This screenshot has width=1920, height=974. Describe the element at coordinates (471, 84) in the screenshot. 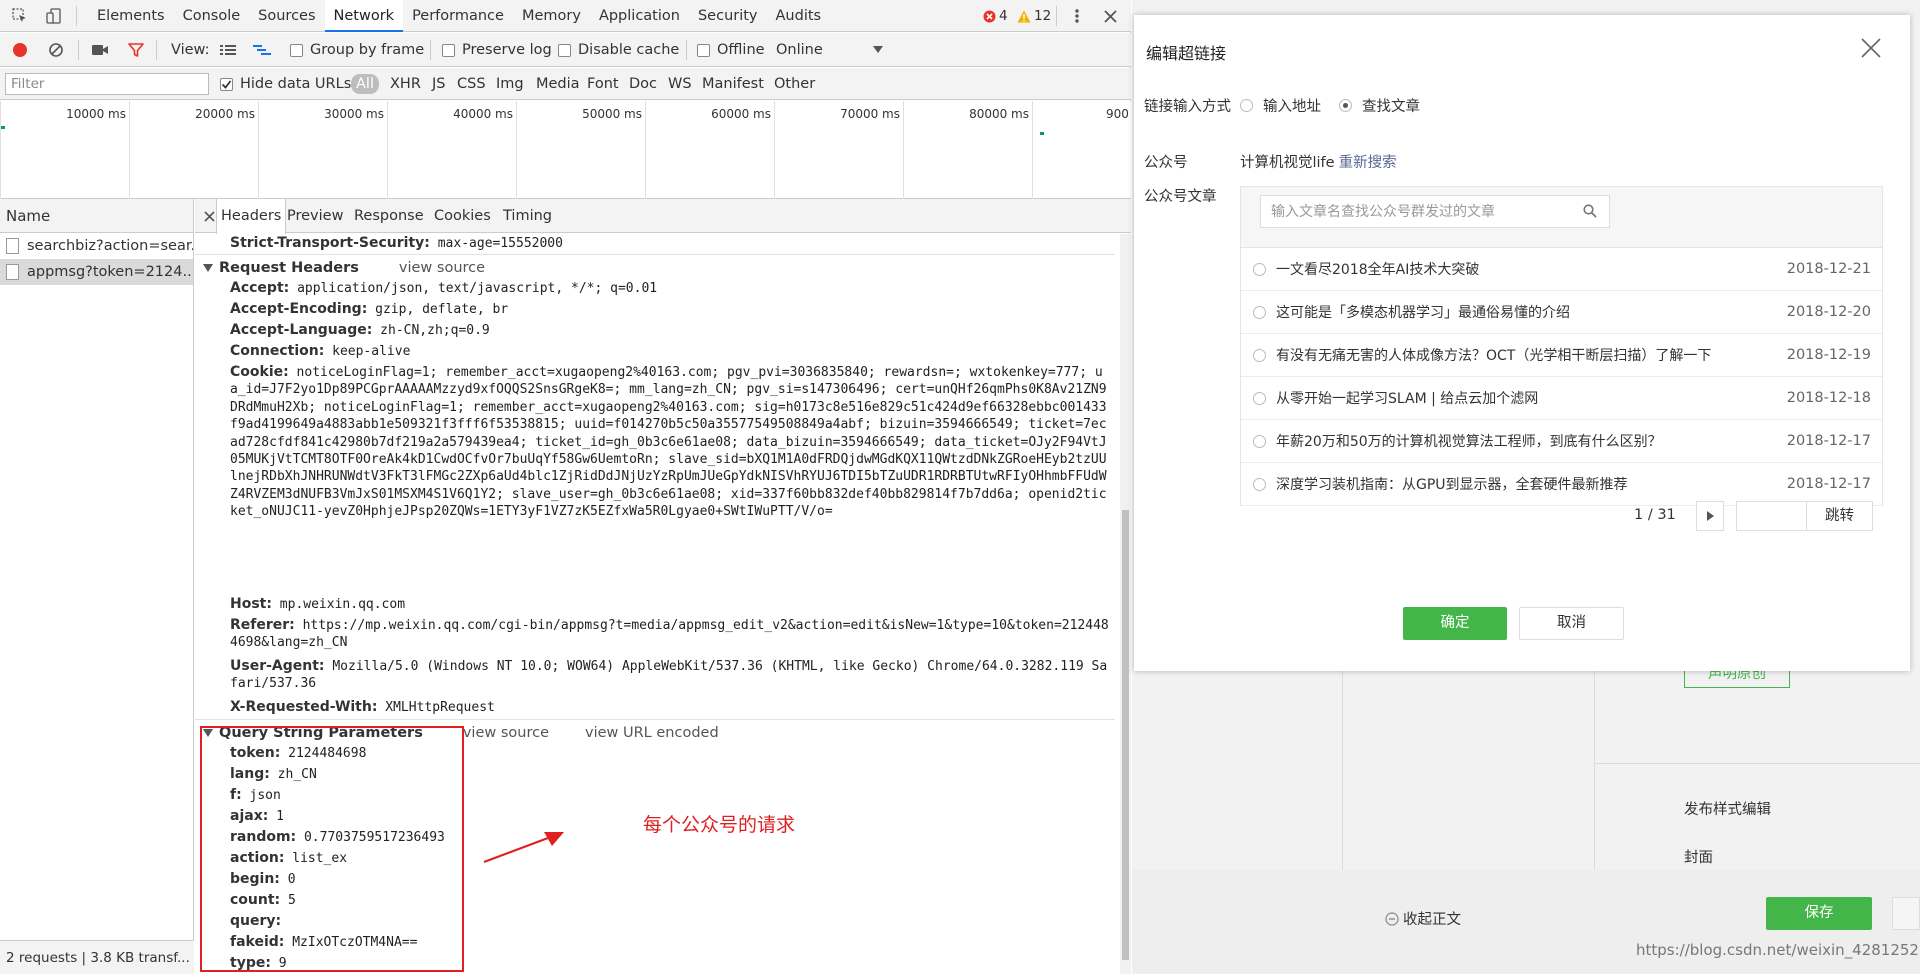

I see `type-filter-css: CSS` at that location.